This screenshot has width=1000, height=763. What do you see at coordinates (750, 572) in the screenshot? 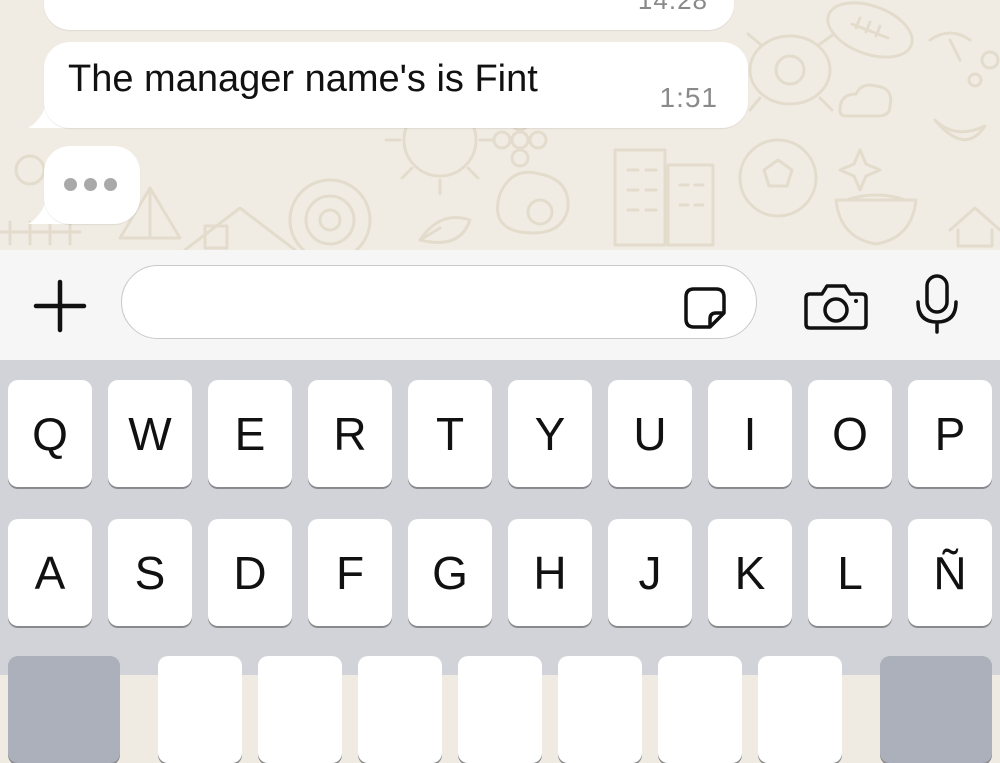
I see `key-k: K` at bounding box center [750, 572].